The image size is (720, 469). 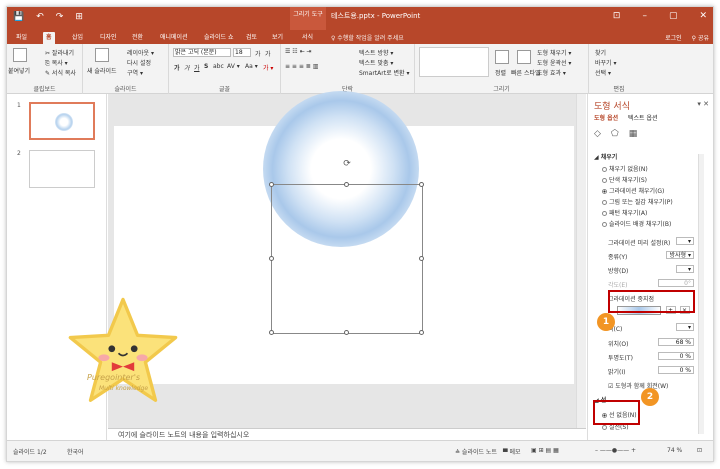 I want to click on view-buttons: ▣ ⊞ ▤ ▦, so click(x=545, y=450).